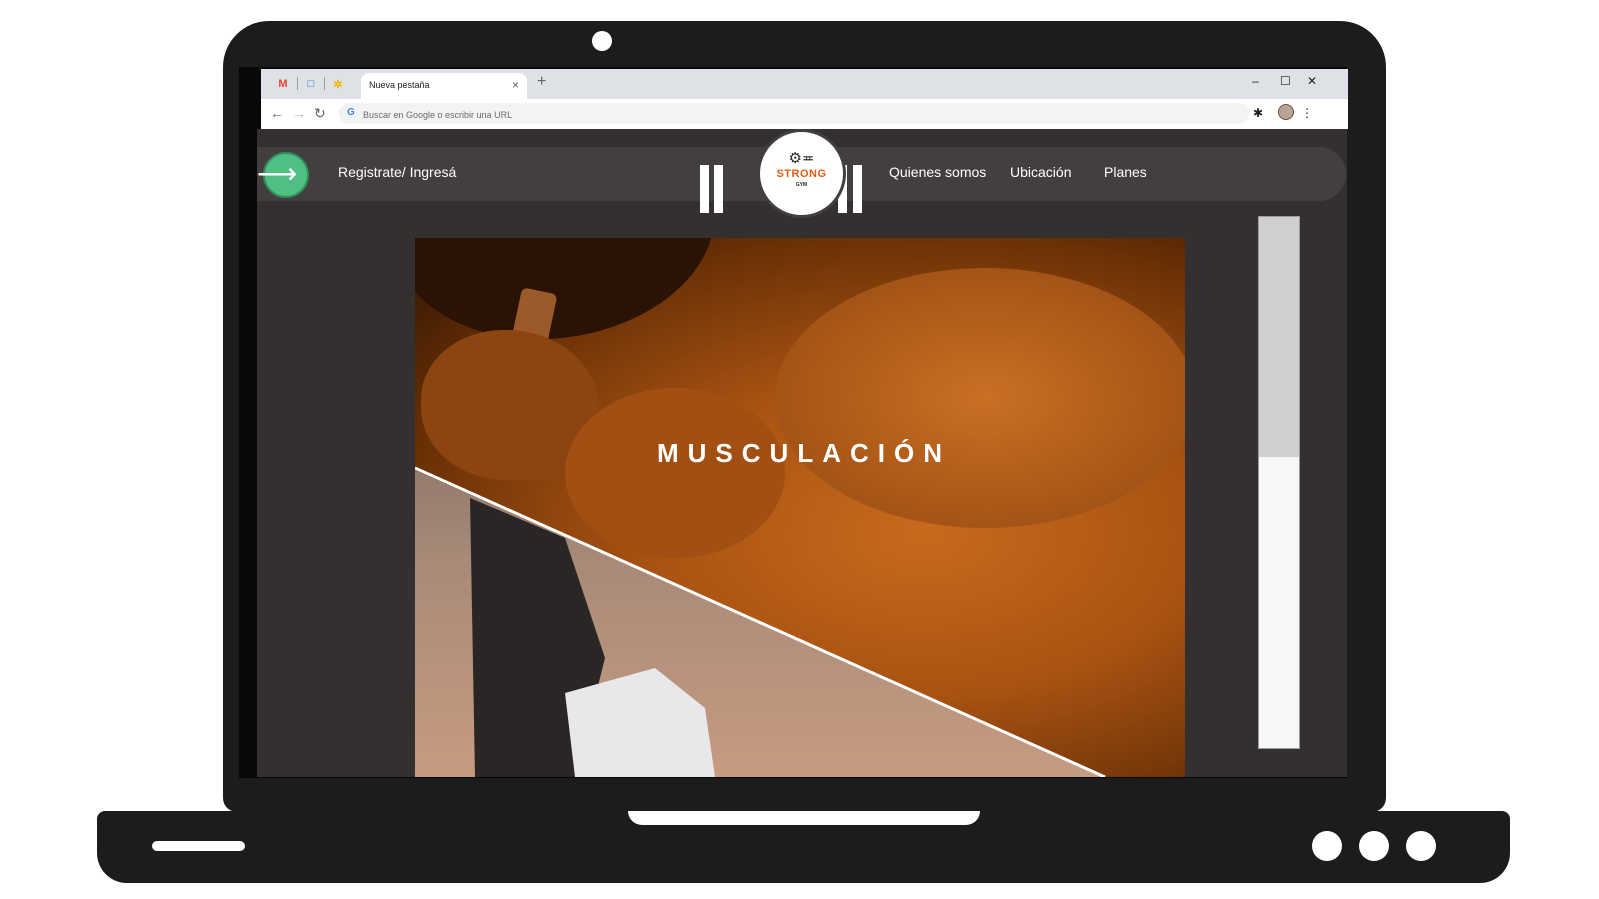 The image size is (1599, 899). What do you see at coordinates (399, 85) in the screenshot?
I see `tab-title: Nueva pestaña` at bounding box center [399, 85].